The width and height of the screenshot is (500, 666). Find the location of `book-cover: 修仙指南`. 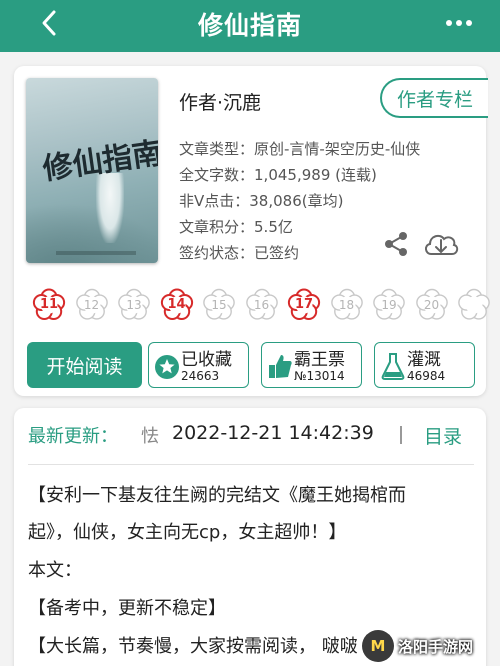

book-cover: 修仙指南 is located at coordinates (92, 170).